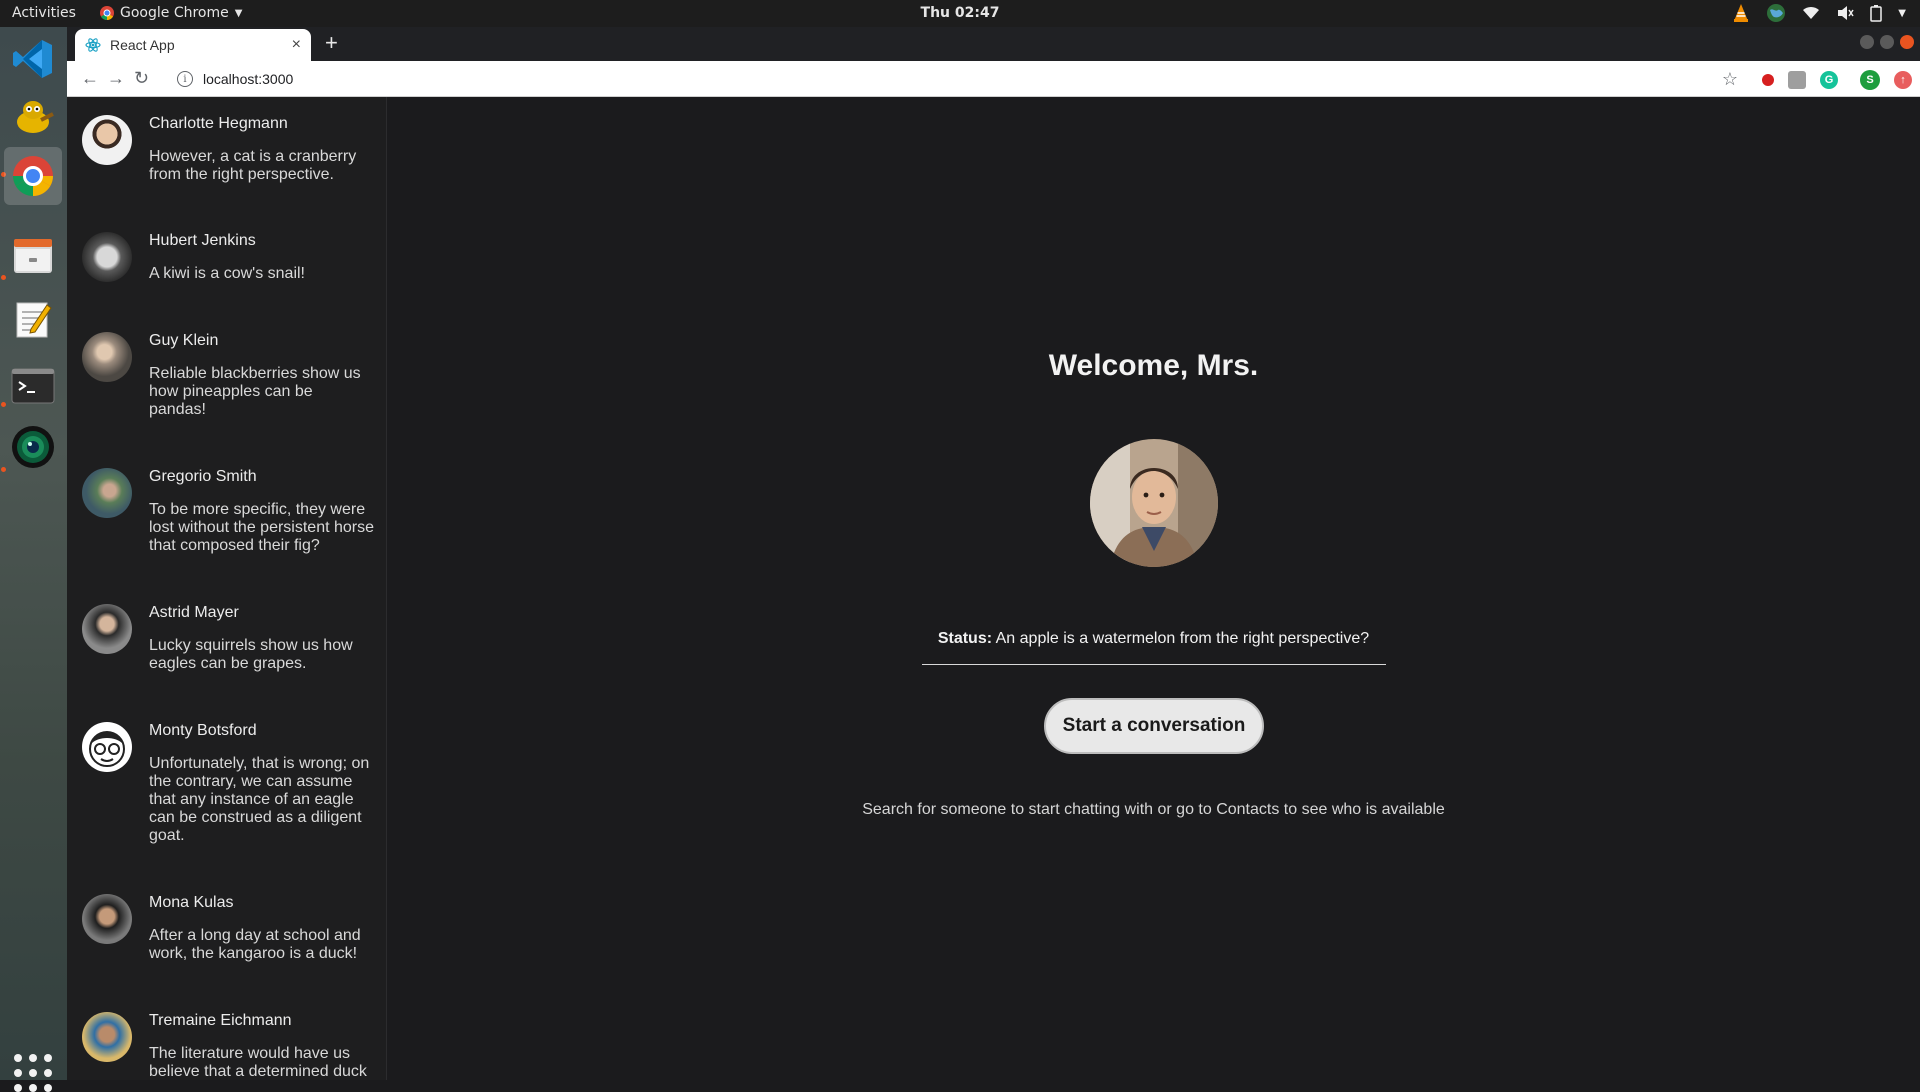 The width and height of the screenshot is (1920, 1092). What do you see at coordinates (1817, 79) in the screenshot?
I see `extensions-area: ☆ G S ↑` at bounding box center [1817, 79].